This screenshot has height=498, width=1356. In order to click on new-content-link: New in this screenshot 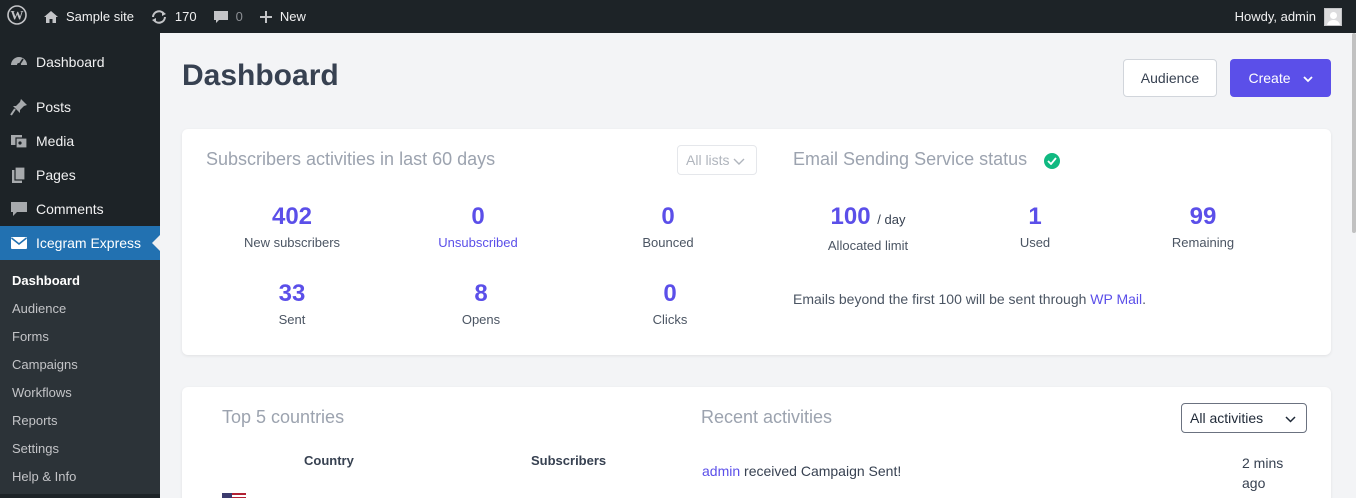, I will do `click(282, 16)`.